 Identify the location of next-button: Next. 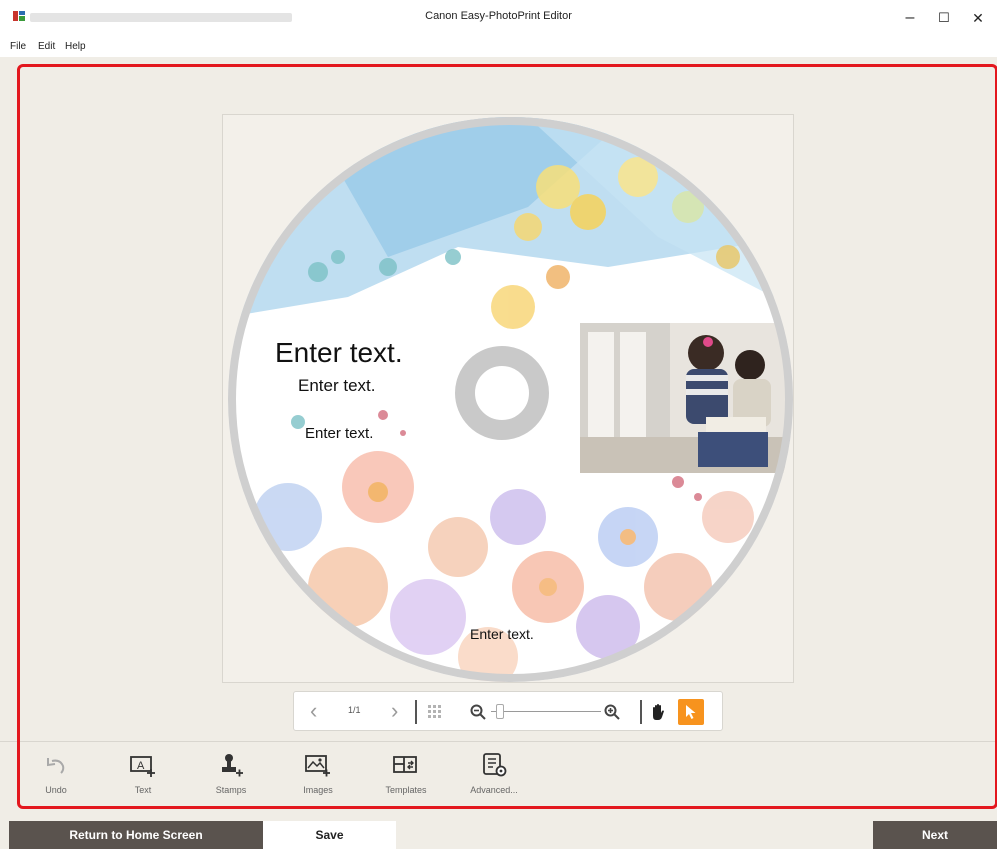
(935, 835).